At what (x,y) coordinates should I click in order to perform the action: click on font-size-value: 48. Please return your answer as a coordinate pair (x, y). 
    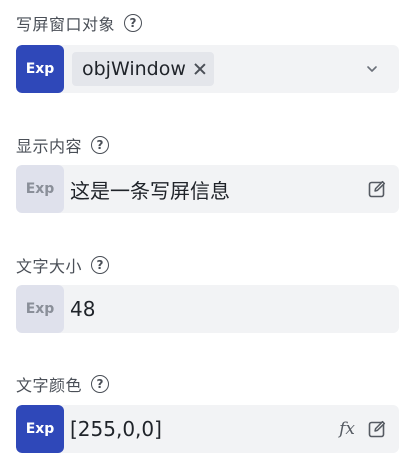
    Looking at the image, I should click on (234, 309).